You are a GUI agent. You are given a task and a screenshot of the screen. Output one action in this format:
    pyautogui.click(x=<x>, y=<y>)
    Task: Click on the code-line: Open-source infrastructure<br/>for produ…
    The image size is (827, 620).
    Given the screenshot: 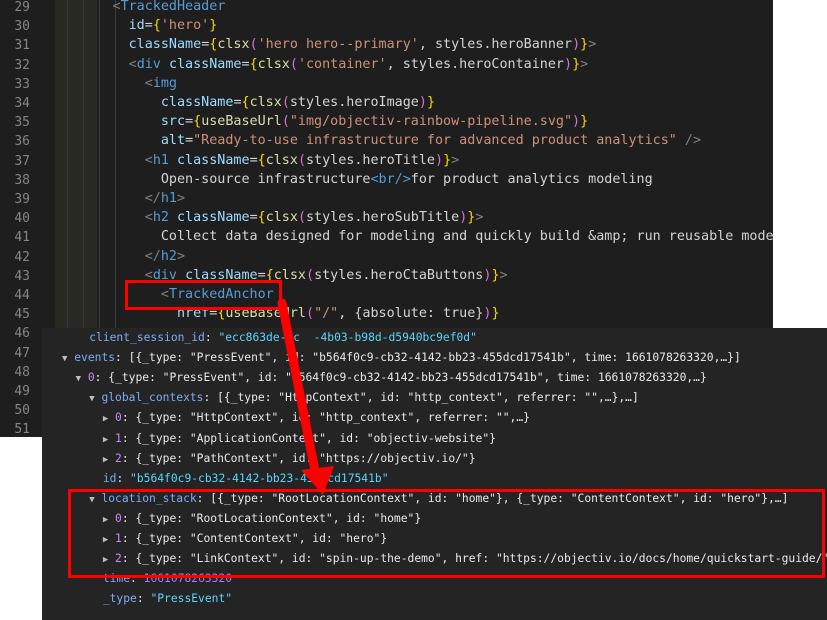 What is the action you would take?
    pyautogui.click(x=350, y=179)
    